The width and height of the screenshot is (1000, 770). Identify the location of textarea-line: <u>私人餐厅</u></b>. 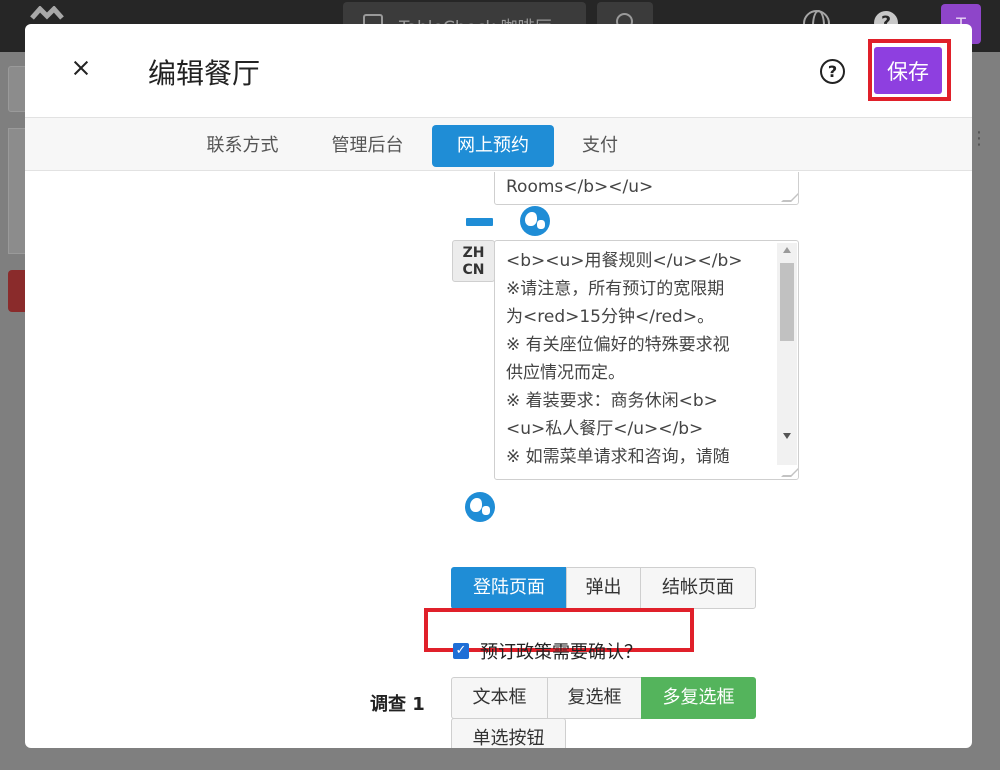
(605, 429).